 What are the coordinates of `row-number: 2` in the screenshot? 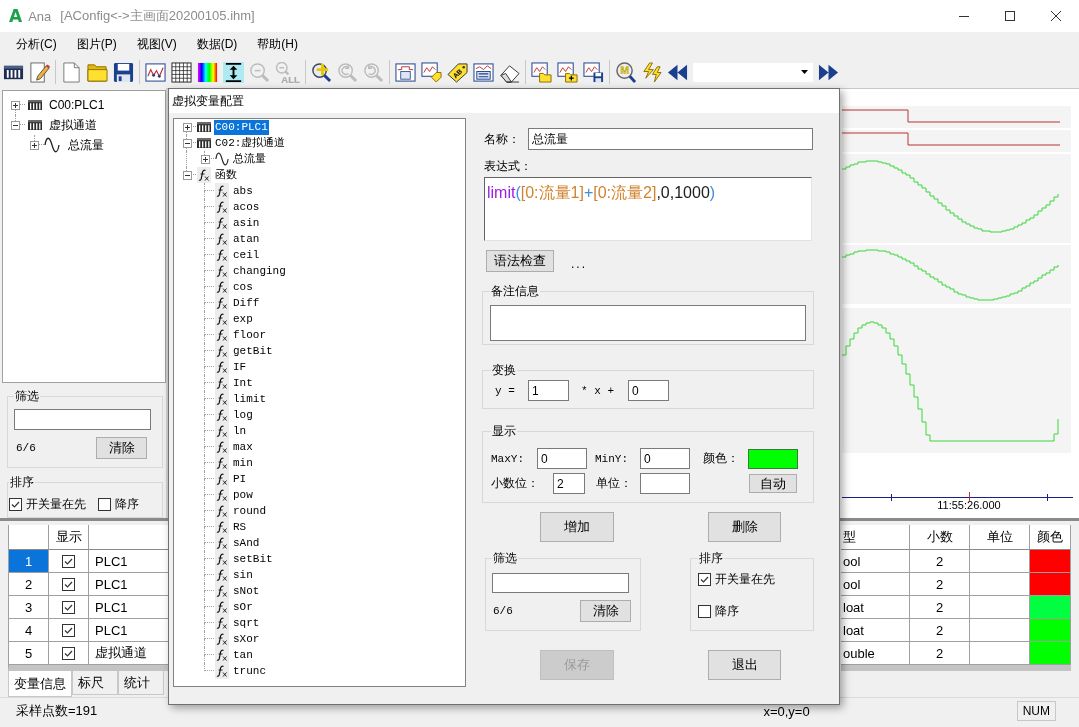 It's located at (29, 584).